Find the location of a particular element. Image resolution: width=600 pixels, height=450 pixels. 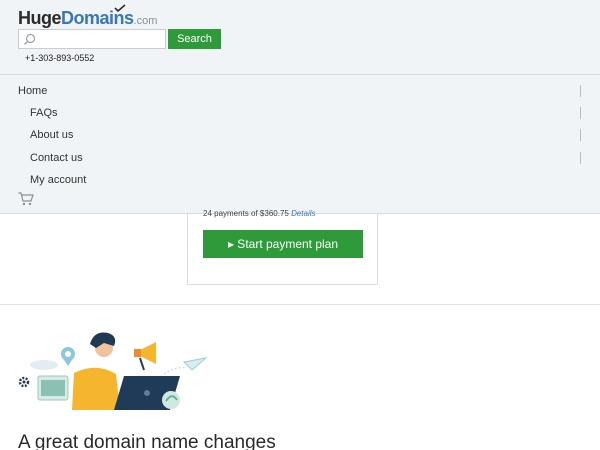

nav-item-about-us: About us is located at coordinates (51, 135).